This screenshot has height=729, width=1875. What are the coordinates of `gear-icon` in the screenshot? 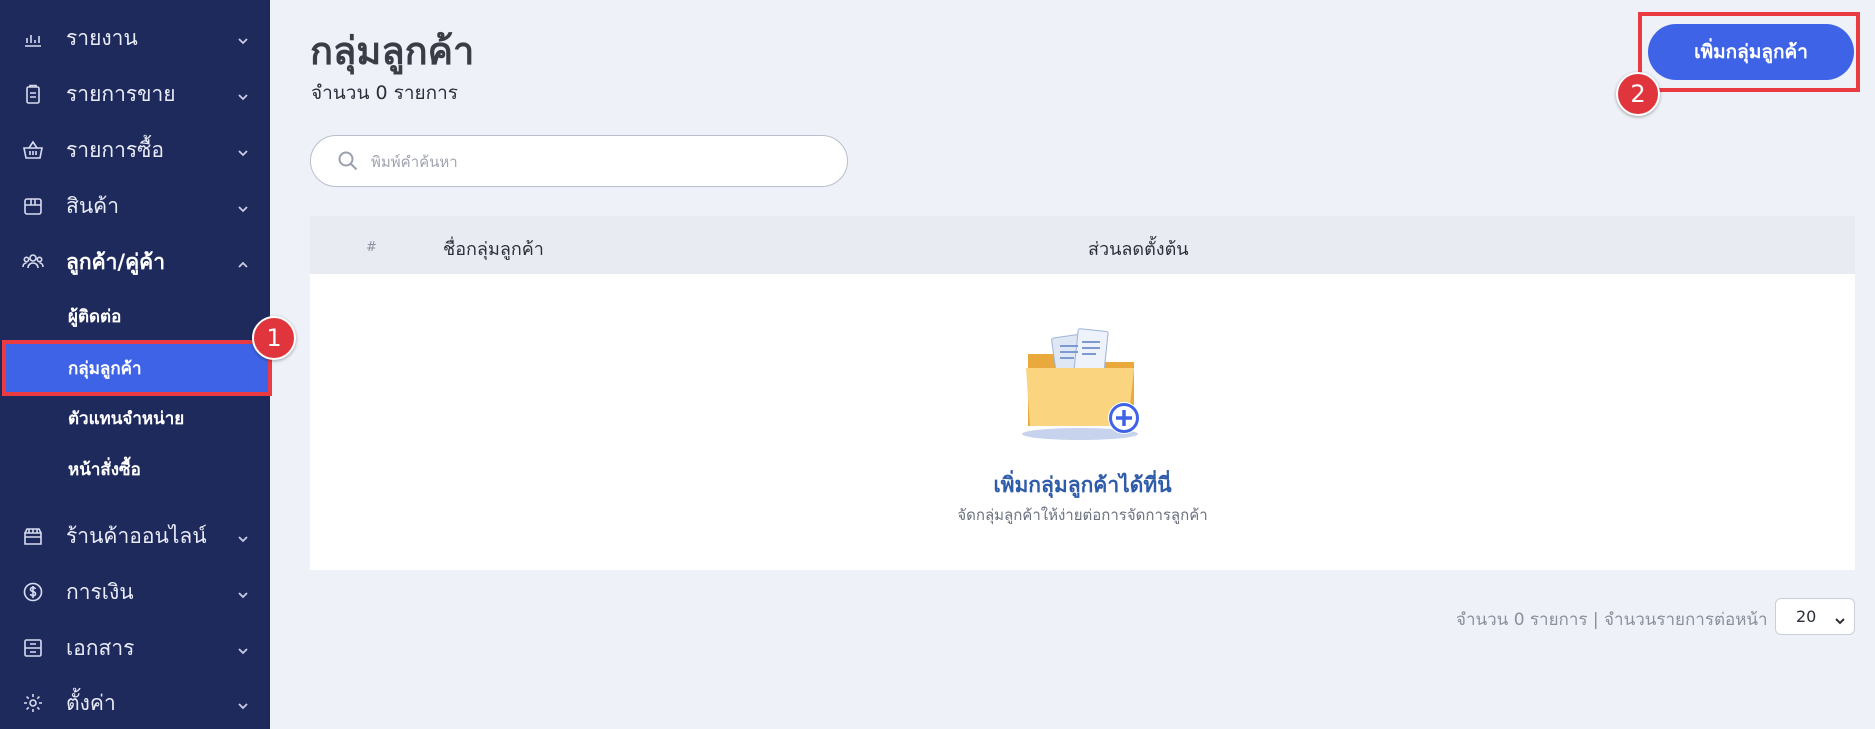 It's located at (33, 703).